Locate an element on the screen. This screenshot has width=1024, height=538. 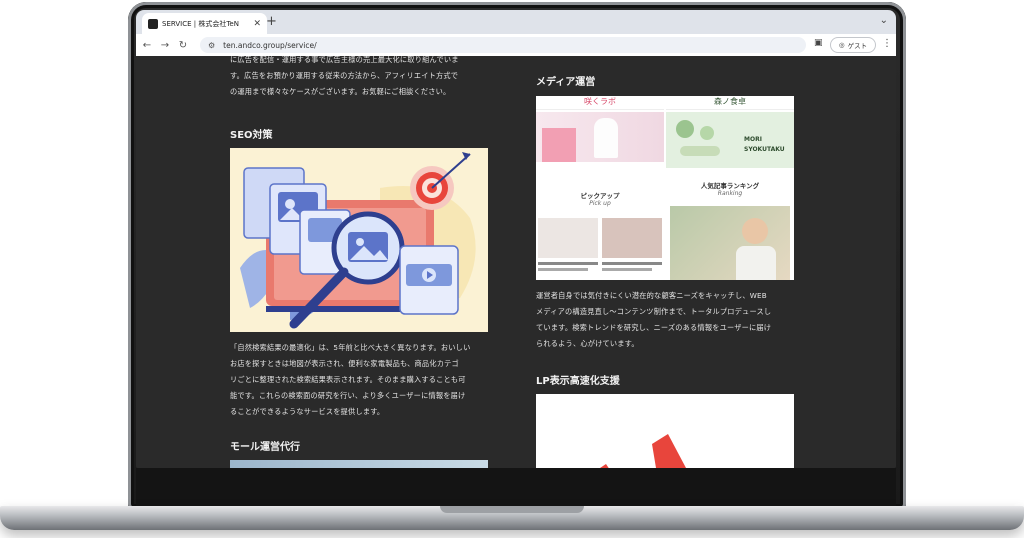
model-figure is located at coordinates (606, 138).